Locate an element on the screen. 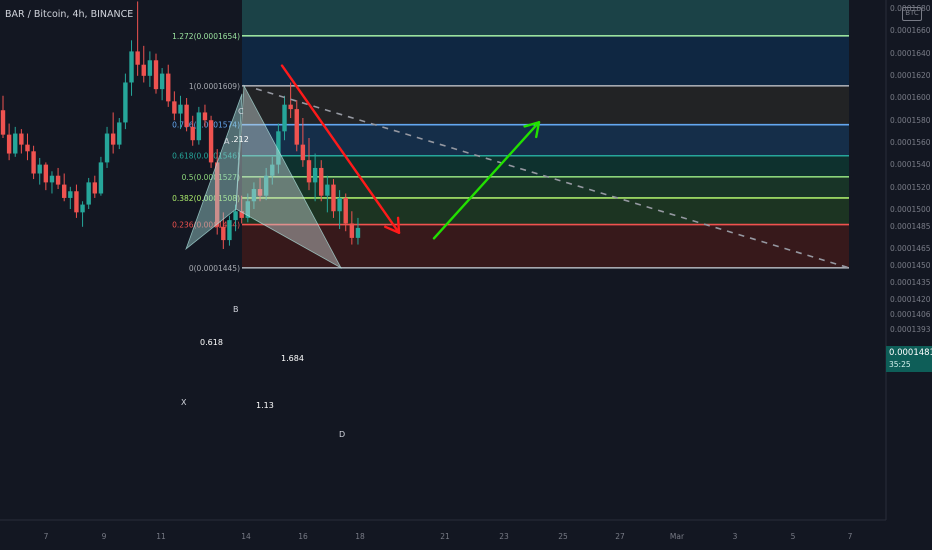  time-axis-tick-label: 25 is located at coordinates (563, 536).